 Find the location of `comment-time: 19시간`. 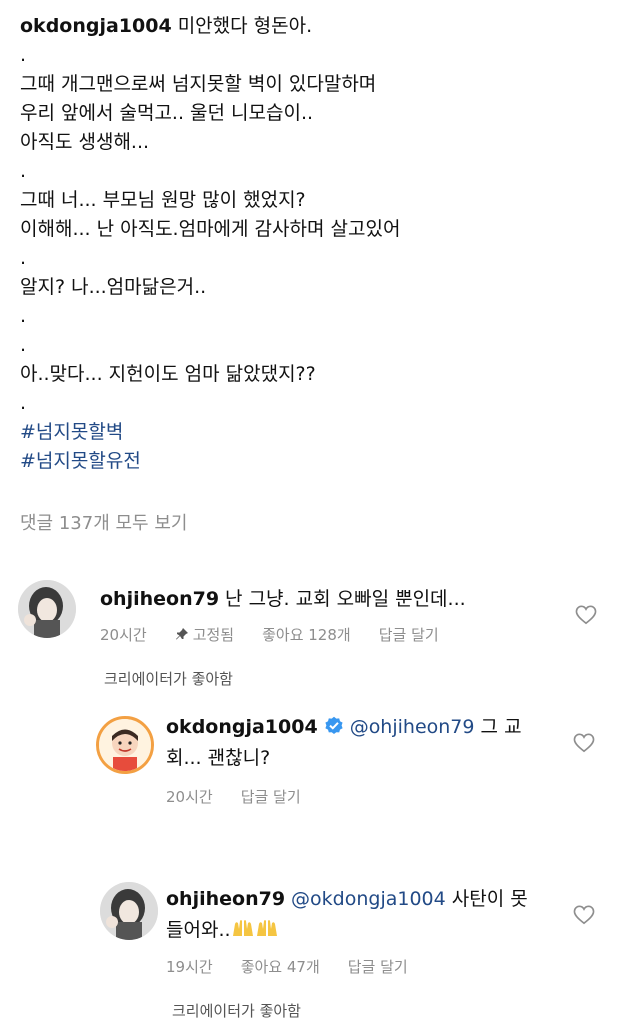

comment-time: 19시간 is located at coordinates (189, 967).